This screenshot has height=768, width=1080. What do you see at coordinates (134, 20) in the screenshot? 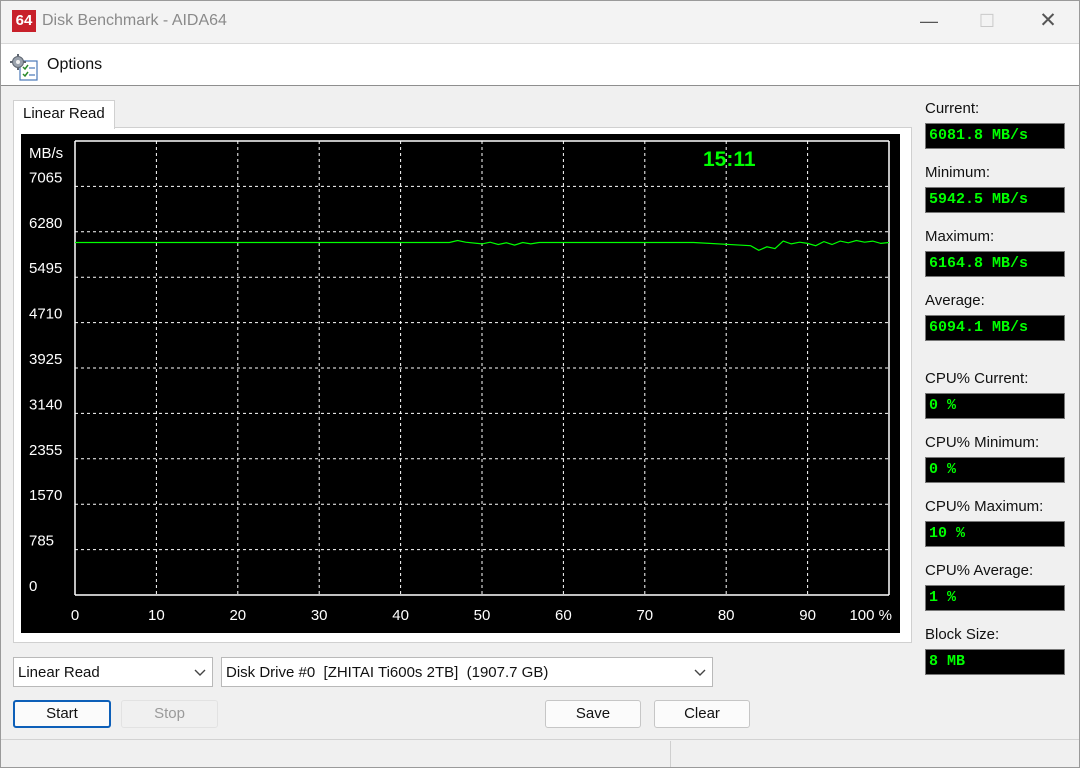
I see `window-title: Disk Benchmark - AIDA64` at bounding box center [134, 20].